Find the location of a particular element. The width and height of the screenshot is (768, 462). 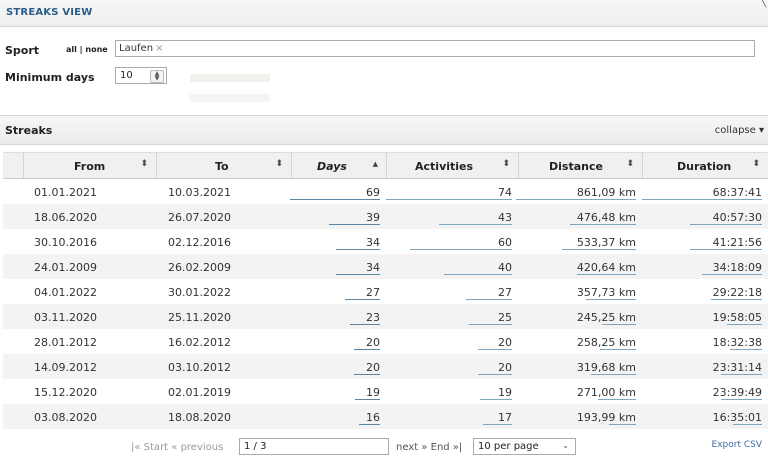

header-activities: Activities ⬍ is located at coordinates (452, 165).